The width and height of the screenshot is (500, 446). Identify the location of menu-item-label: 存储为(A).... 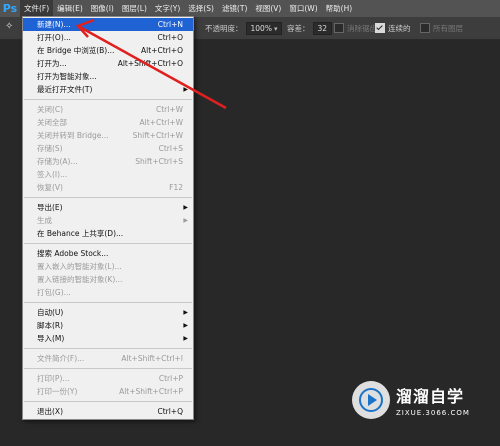
(57, 161).